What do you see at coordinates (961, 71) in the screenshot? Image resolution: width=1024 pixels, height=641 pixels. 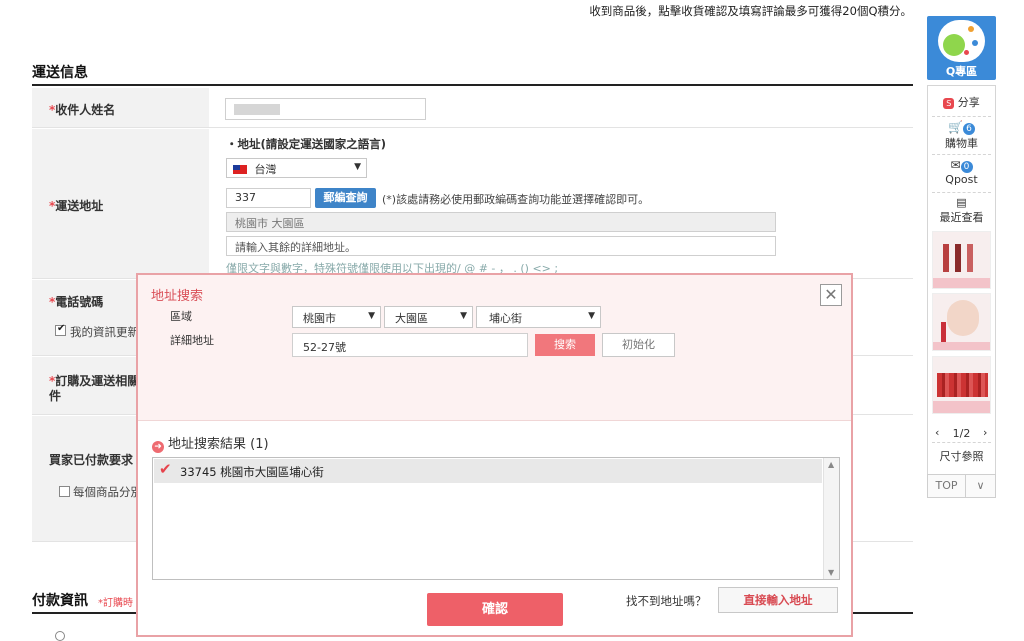 I see `qzone-label: Q專區` at bounding box center [961, 71].